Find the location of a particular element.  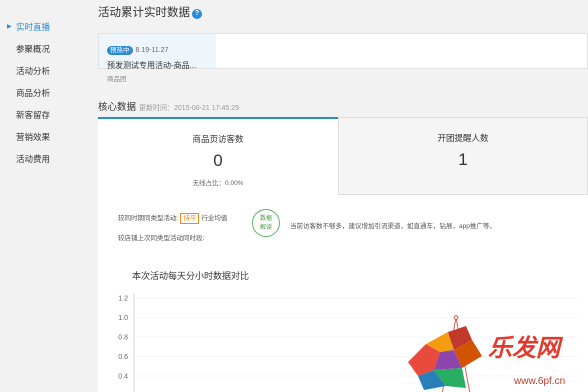

activity-type: 商品团 is located at coordinates (117, 79).